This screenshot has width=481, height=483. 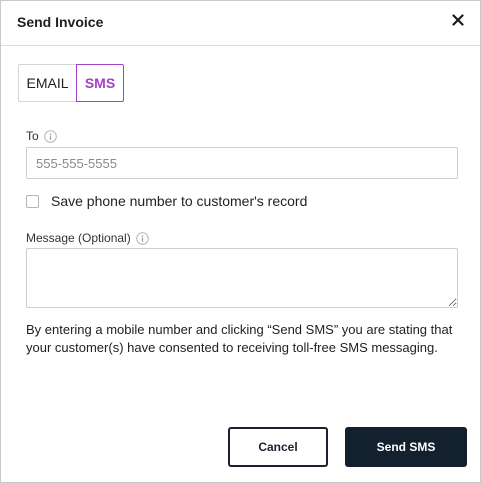 What do you see at coordinates (240, 23) in the screenshot?
I see `dialog-header: Send Invoice` at bounding box center [240, 23].